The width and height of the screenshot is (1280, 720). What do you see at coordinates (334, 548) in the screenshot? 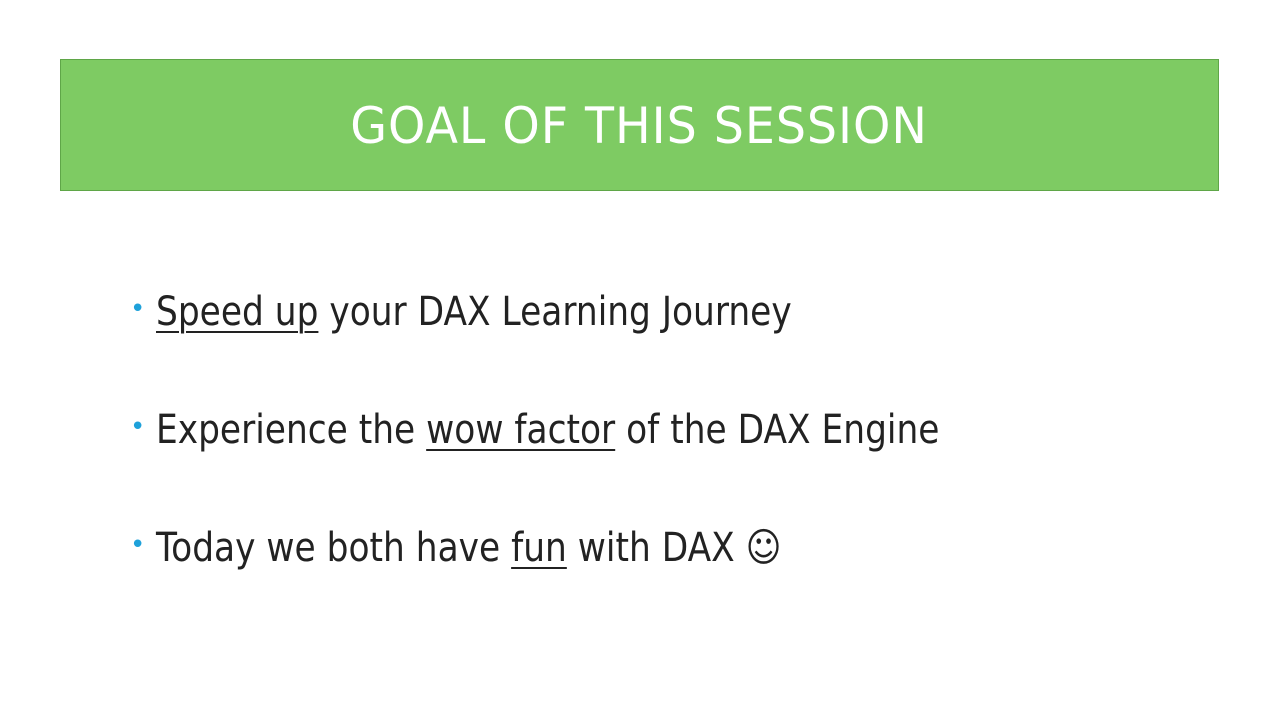
I see `text-segment: Today we both have` at bounding box center [334, 548].